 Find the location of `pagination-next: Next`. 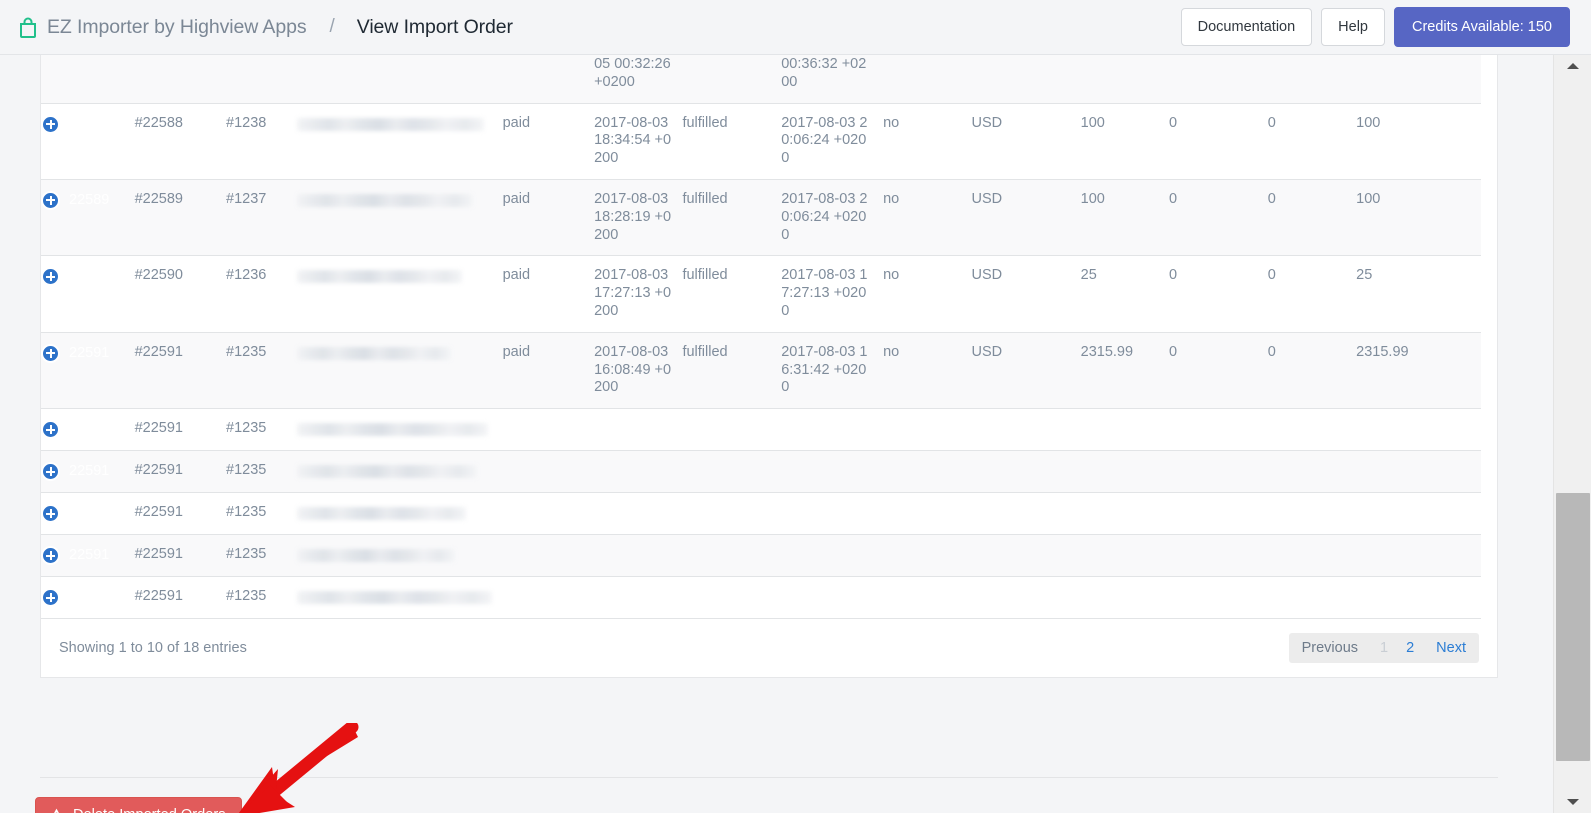

pagination-next: Next is located at coordinates (1451, 648).